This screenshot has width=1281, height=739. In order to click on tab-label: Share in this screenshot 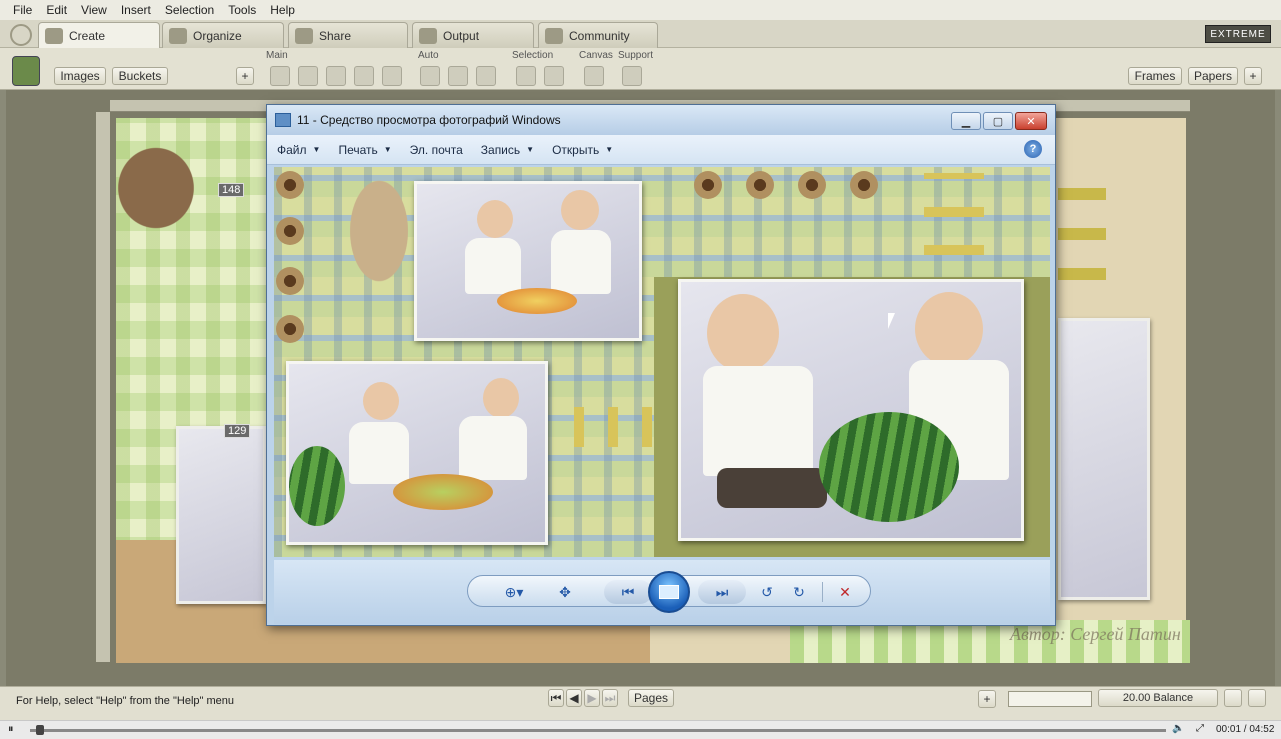, I will do `click(335, 35)`.